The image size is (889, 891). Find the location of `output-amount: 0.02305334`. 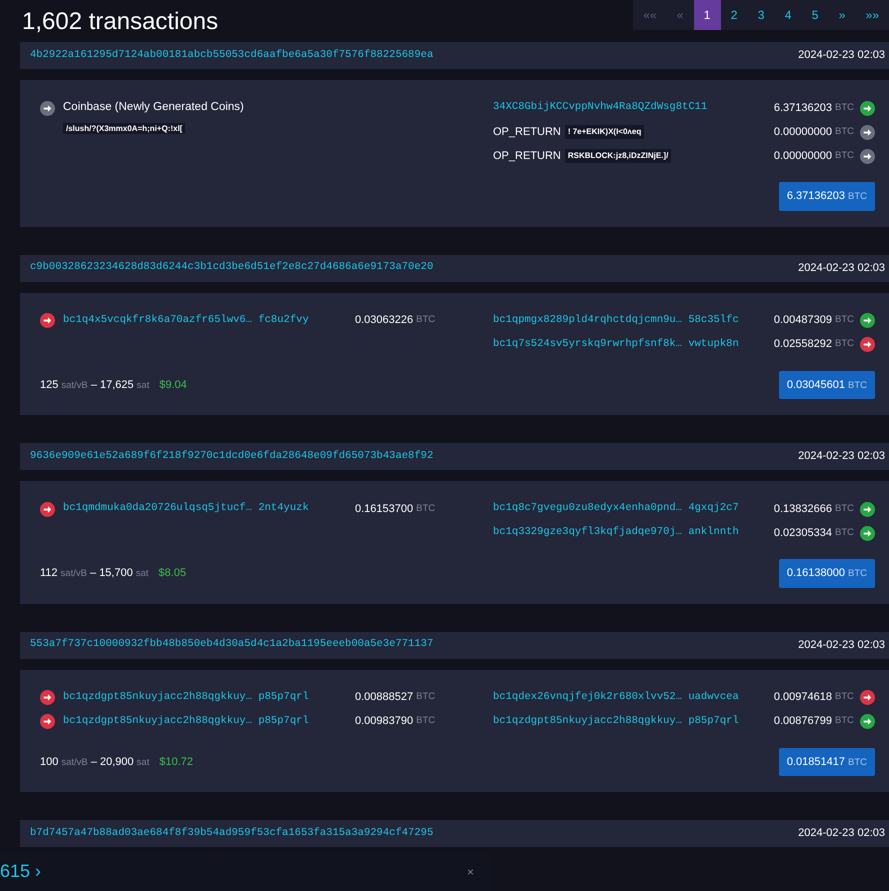

output-amount: 0.02305334 is located at coordinates (803, 533).